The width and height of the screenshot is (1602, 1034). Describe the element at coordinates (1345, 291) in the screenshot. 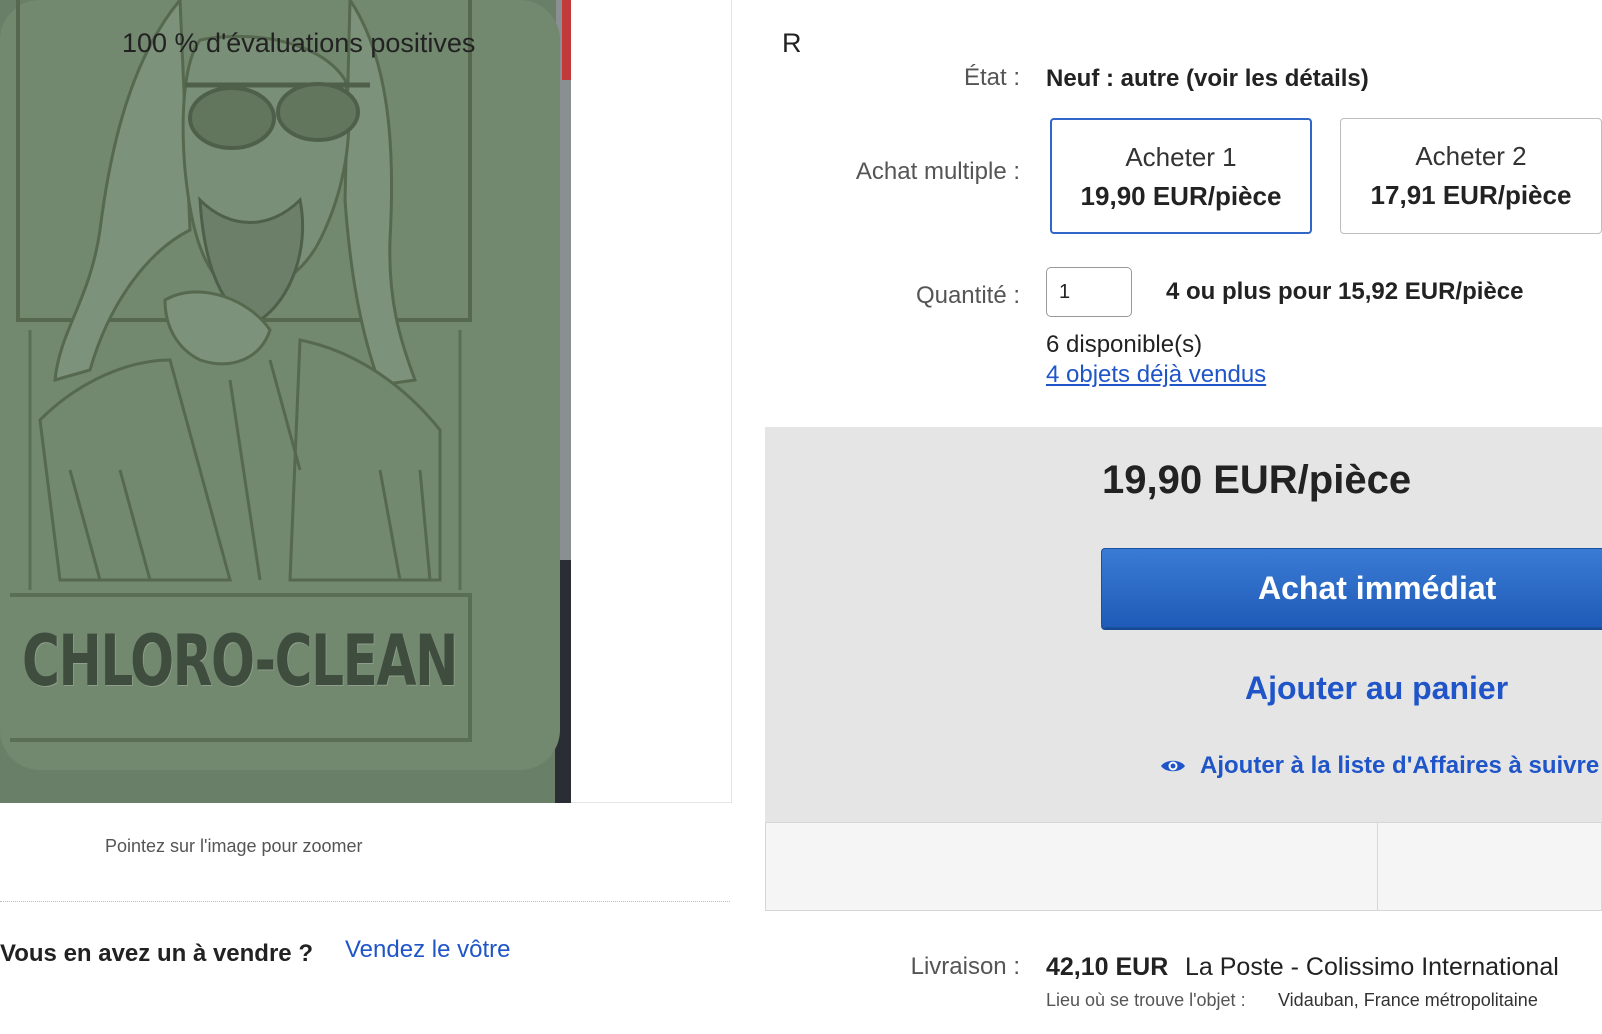

I see `bulk-offer: 4 ou plus pour 15,92 EUR/pièce` at that location.